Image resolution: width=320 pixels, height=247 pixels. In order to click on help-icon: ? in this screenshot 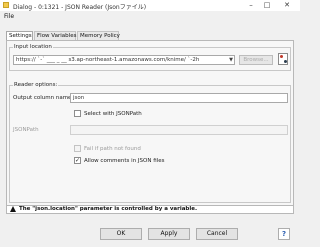, I will do `click(284, 234)`.